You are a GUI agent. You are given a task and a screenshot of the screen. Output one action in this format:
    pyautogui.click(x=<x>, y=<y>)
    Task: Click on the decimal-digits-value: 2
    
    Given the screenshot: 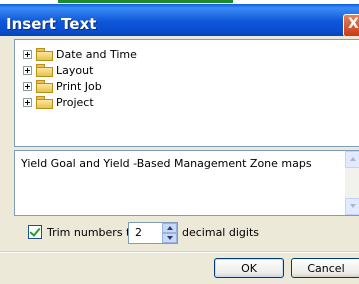 What is the action you would take?
    pyautogui.click(x=138, y=232)
    